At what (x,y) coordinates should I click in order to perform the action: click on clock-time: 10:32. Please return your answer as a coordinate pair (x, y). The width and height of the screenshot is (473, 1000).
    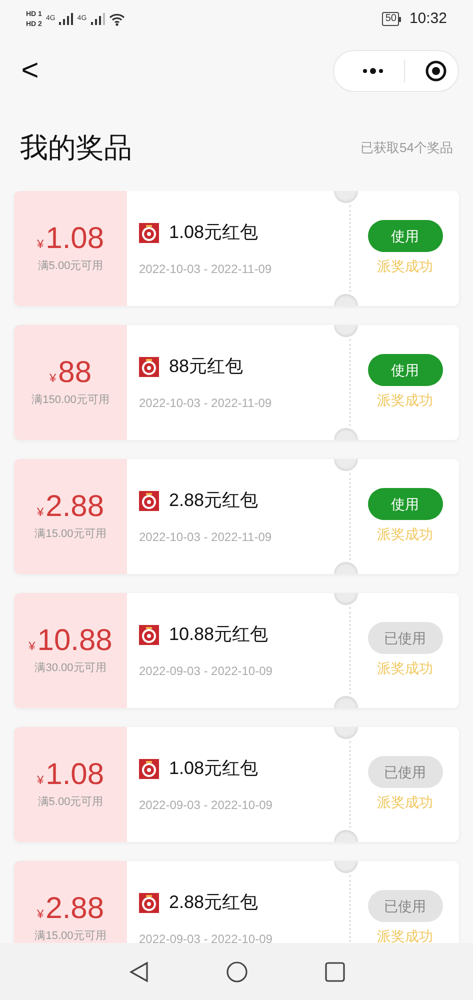
    Looking at the image, I should click on (428, 18).